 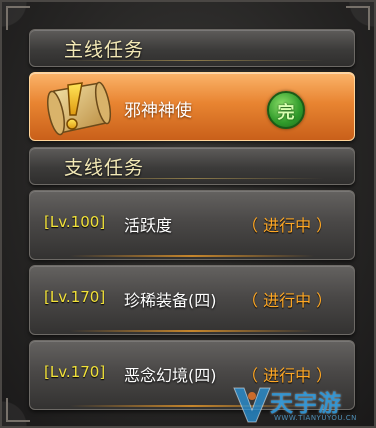 I want to click on quest-name: 珍稀装备(四), so click(x=170, y=300).